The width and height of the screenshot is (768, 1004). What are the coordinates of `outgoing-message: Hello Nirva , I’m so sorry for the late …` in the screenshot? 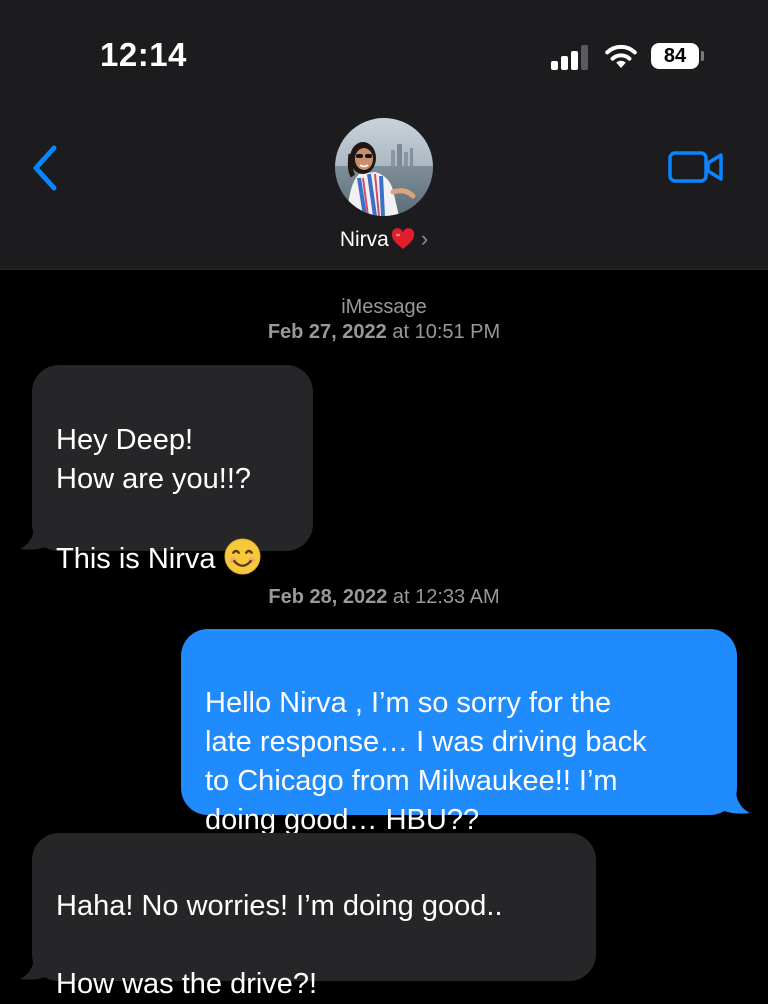 It's located at (459, 732).